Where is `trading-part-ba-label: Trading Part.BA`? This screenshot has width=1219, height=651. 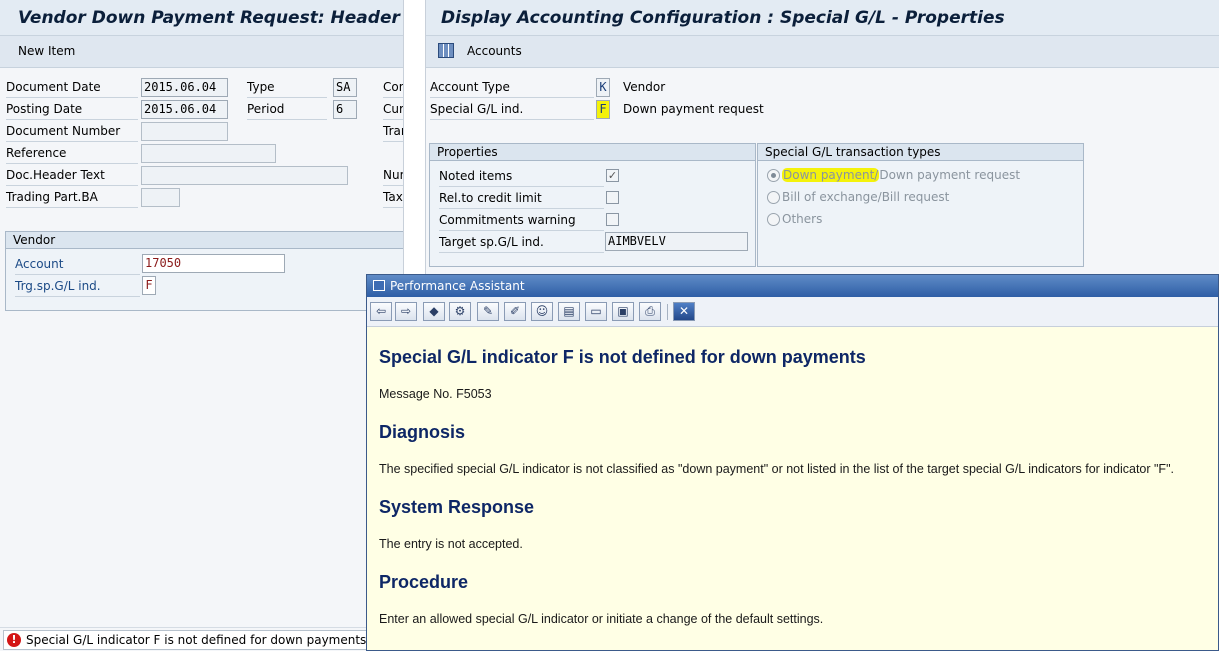 trading-part-ba-label: Trading Part.BA is located at coordinates (72, 198).